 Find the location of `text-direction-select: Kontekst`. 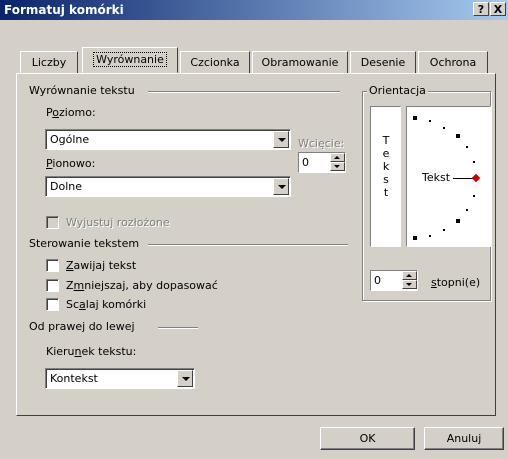

text-direction-select: Kontekst is located at coordinates (120, 378).